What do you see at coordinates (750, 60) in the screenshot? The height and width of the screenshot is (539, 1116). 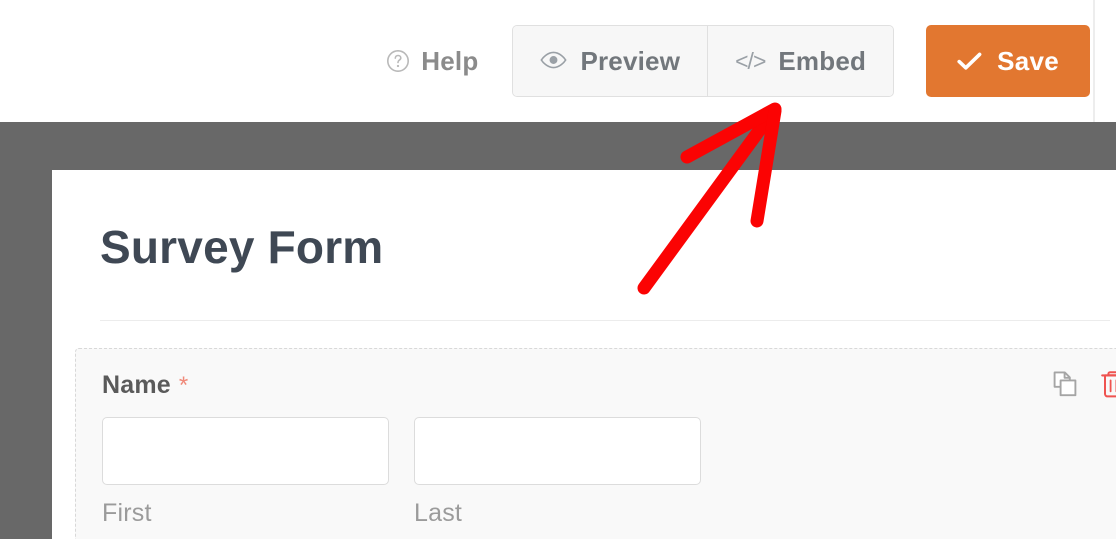 I see `code-icon: </>` at bounding box center [750, 60].